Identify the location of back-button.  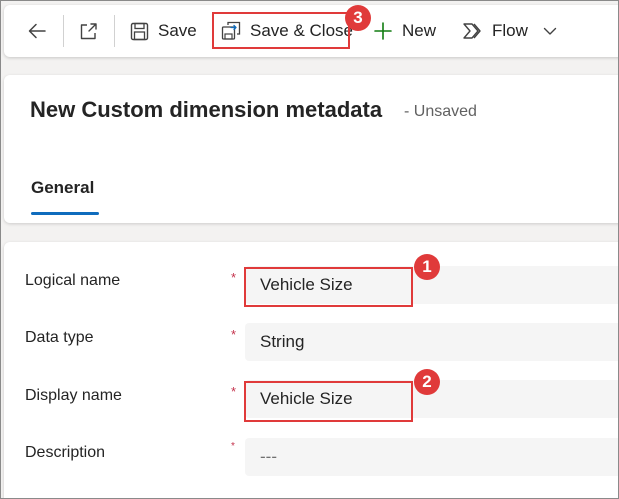
(37, 31).